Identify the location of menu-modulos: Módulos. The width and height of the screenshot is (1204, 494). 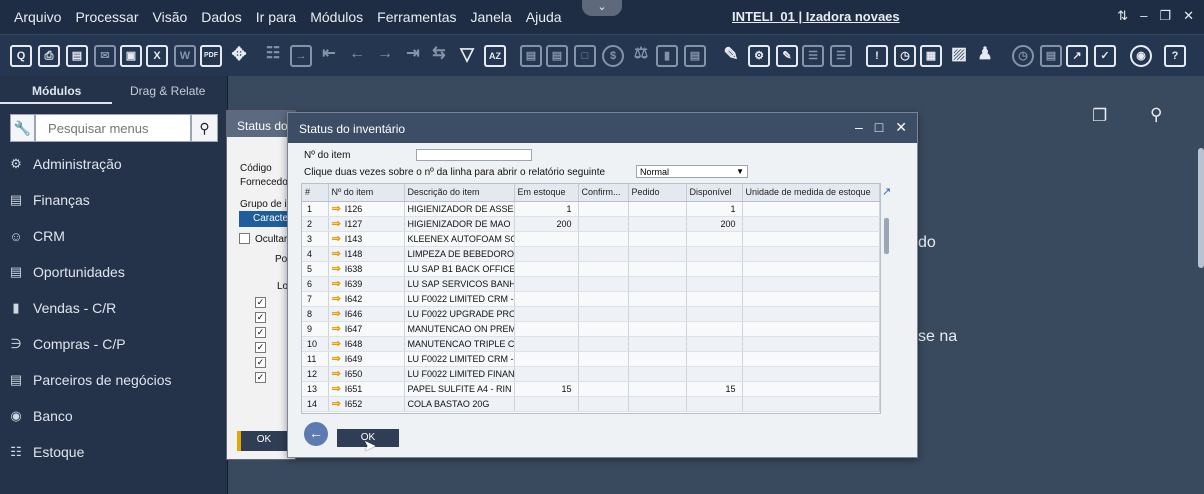
(336, 17).